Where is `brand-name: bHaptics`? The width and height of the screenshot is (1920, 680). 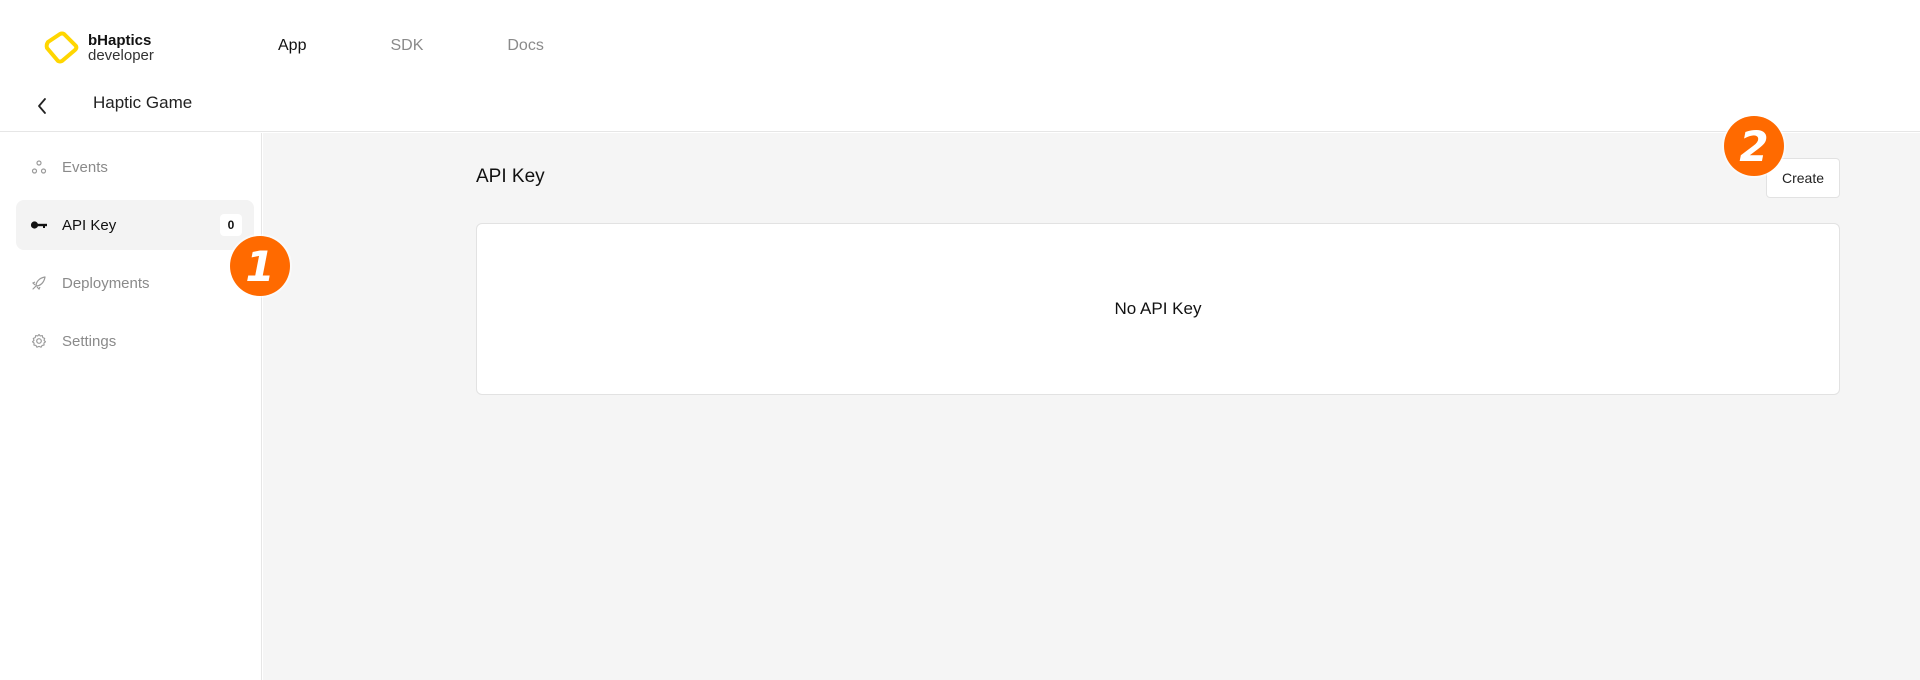
brand-name: bHaptics is located at coordinates (120, 40).